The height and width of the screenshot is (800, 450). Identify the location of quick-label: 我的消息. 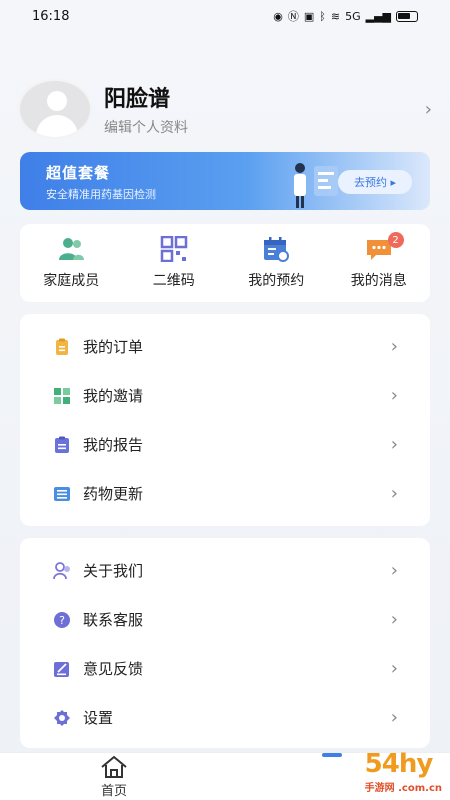
(378, 281).